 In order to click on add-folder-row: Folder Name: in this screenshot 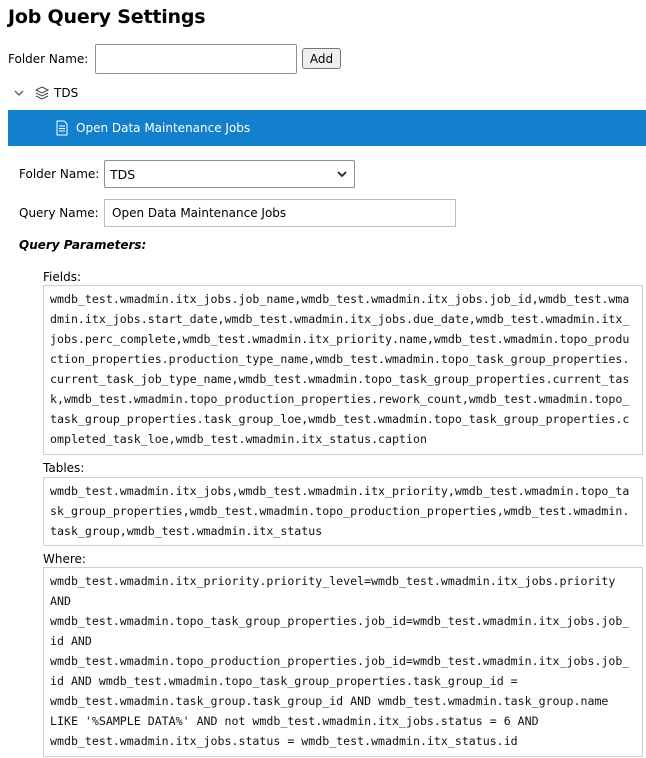, I will do `click(48, 59)`.